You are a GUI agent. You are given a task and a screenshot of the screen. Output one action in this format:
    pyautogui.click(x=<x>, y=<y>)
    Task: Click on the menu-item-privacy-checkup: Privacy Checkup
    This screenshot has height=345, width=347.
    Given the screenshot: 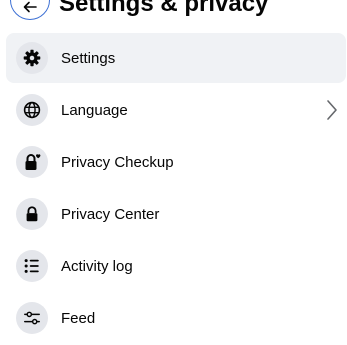 What is the action you would take?
    pyautogui.click(x=176, y=162)
    